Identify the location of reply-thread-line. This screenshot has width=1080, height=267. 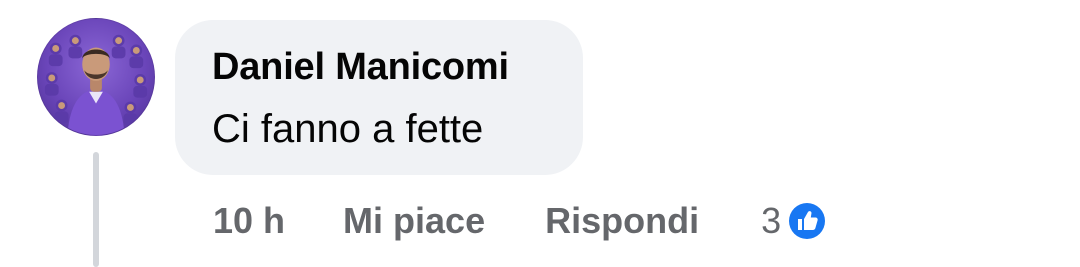
(96, 209).